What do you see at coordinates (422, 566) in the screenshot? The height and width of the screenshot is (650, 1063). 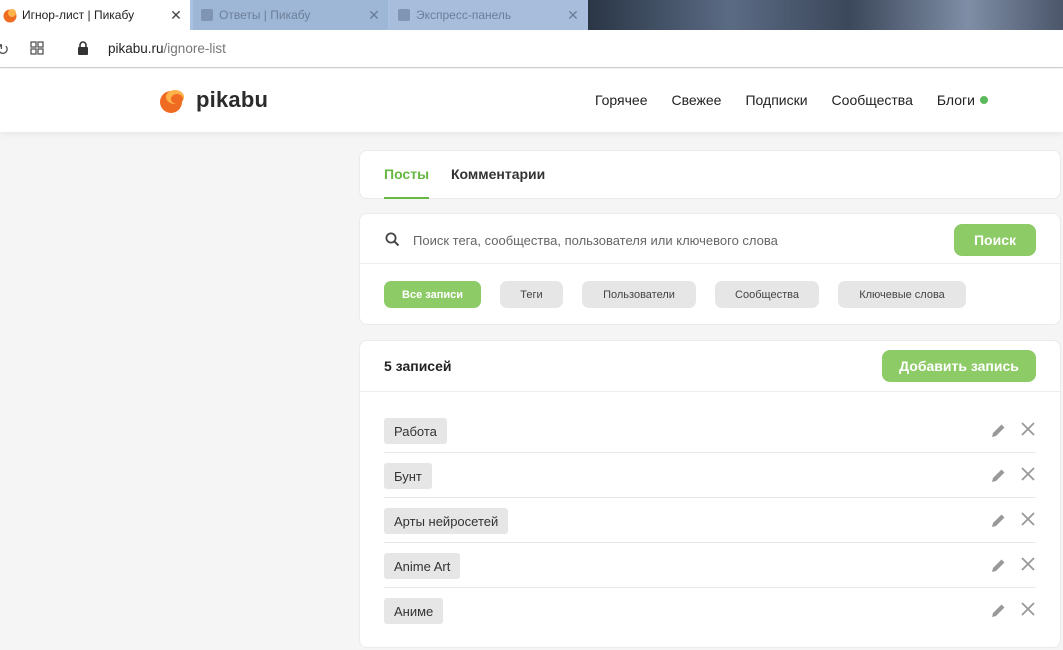 I see `ignored-tag: Anime Art` at bounding box center [422, 566].